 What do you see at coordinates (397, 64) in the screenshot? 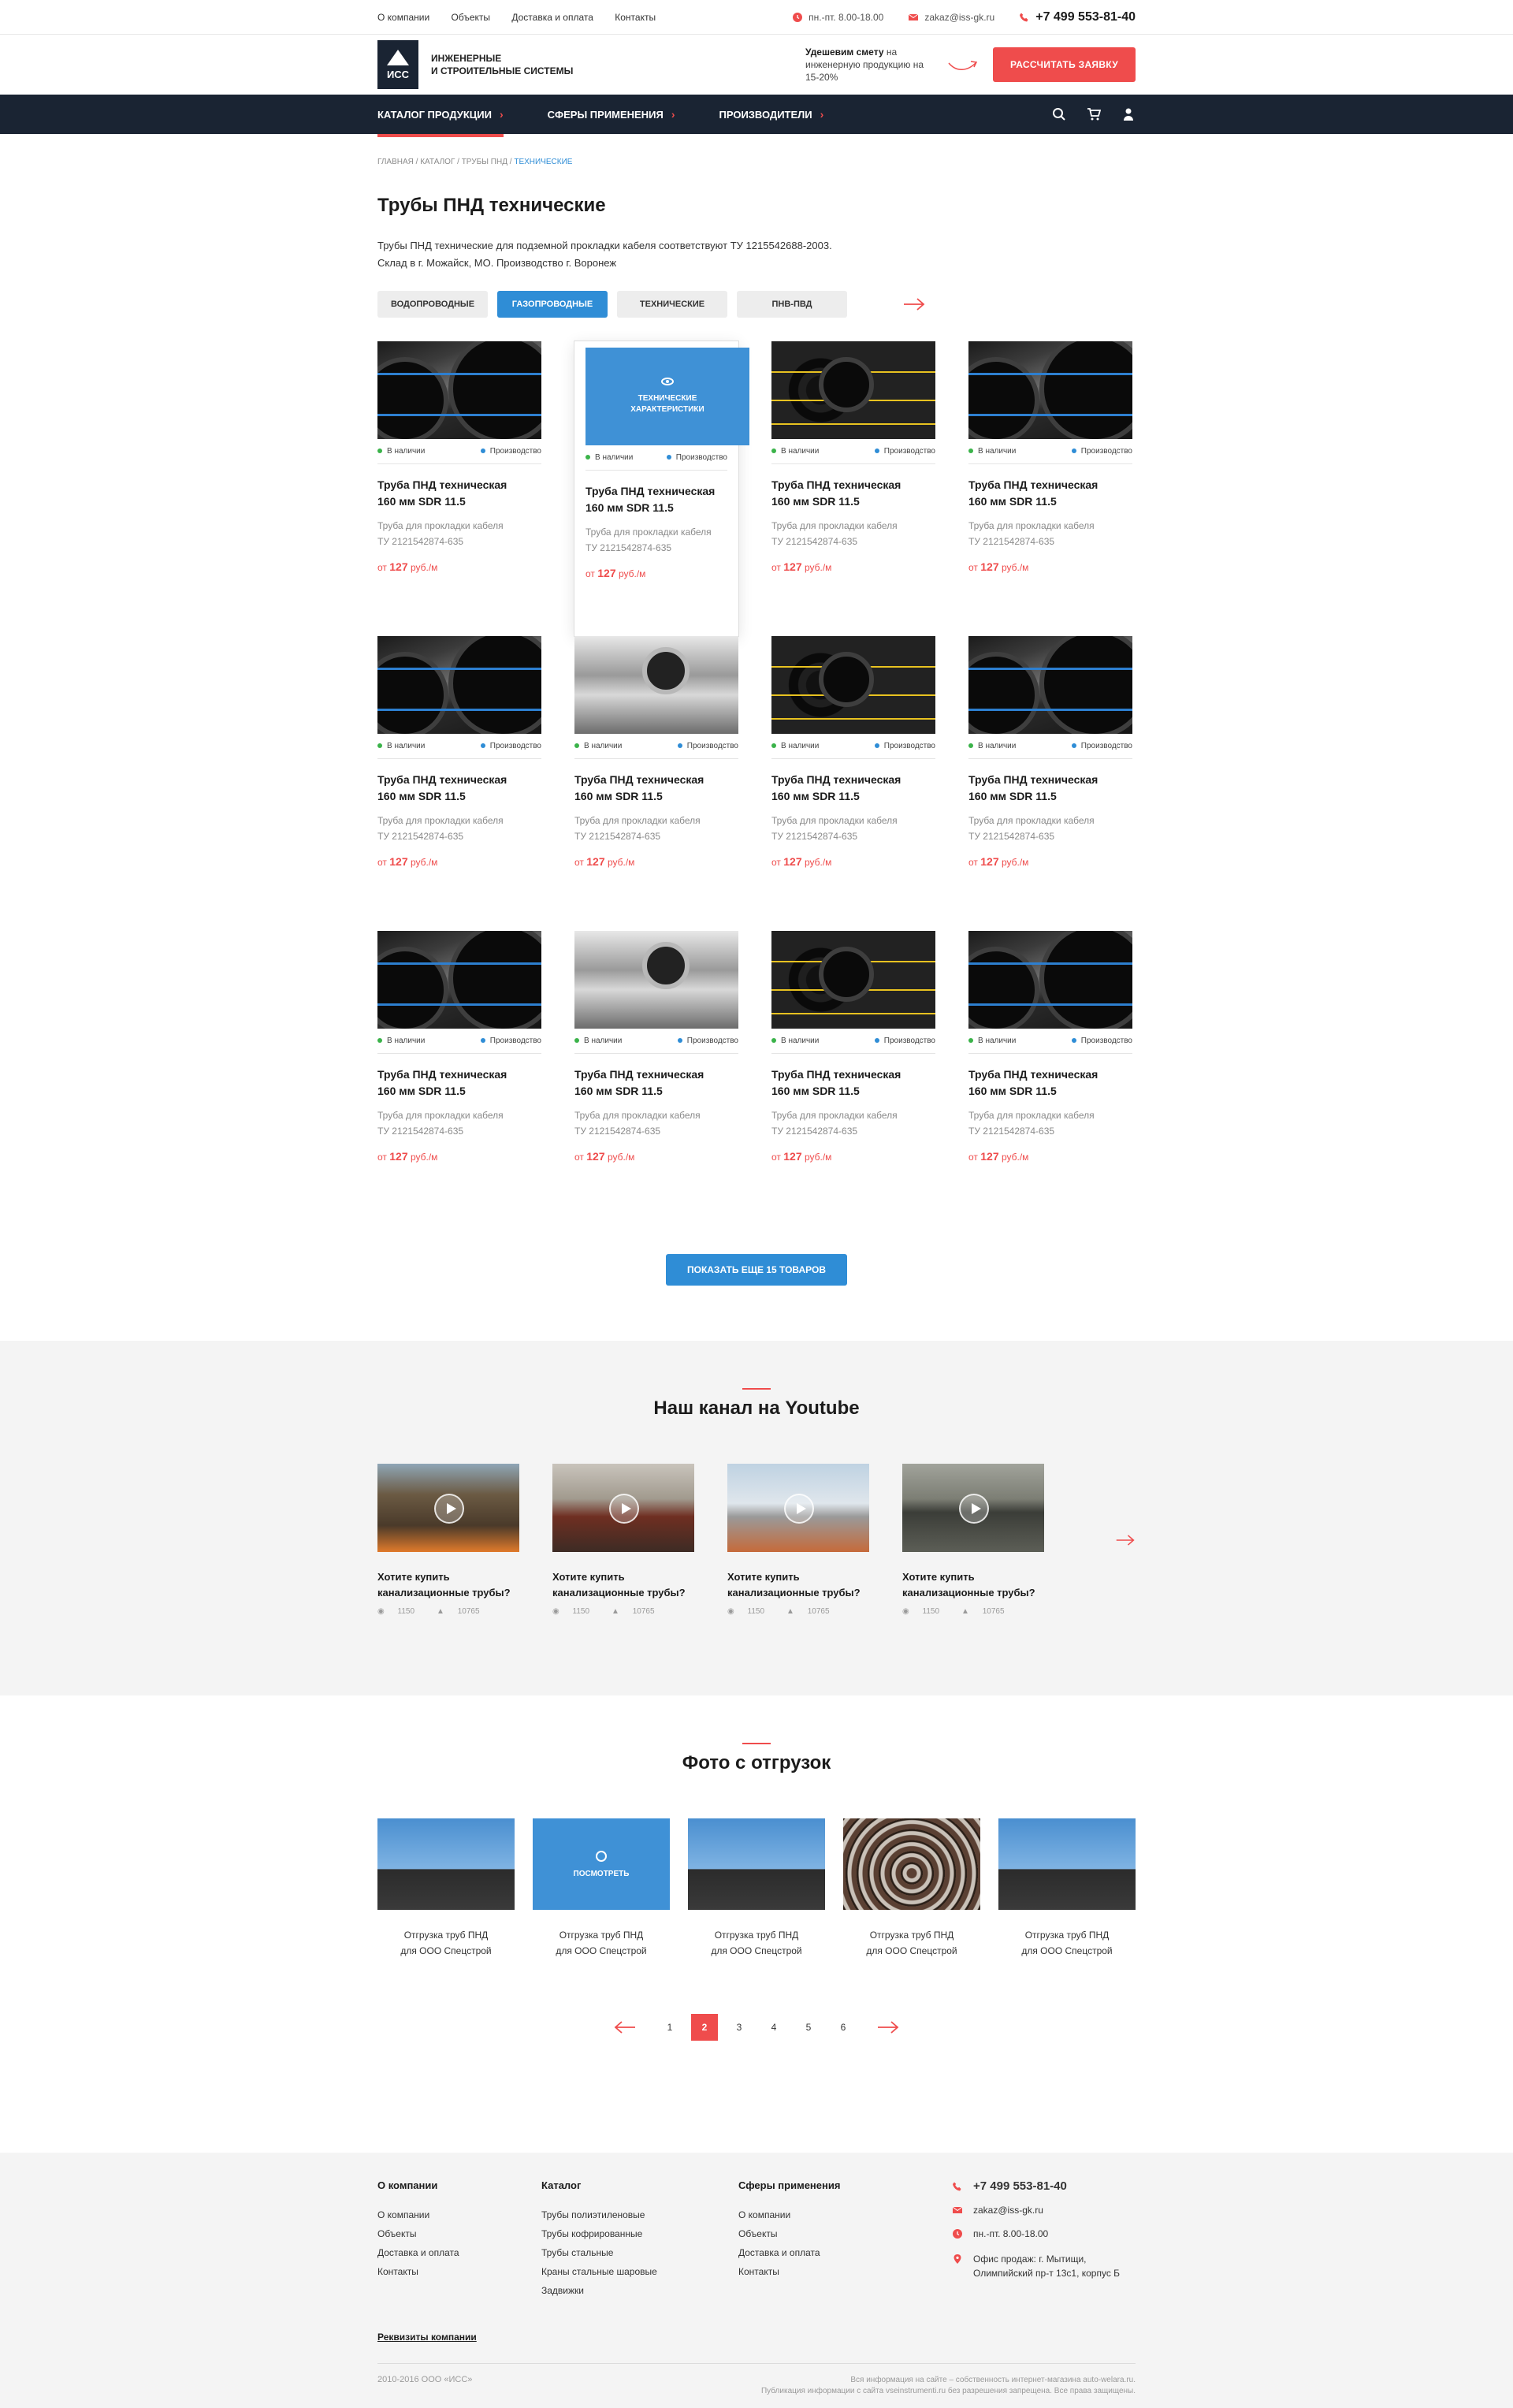
I see `logo: ИСС` at bounding box center [397, 64].